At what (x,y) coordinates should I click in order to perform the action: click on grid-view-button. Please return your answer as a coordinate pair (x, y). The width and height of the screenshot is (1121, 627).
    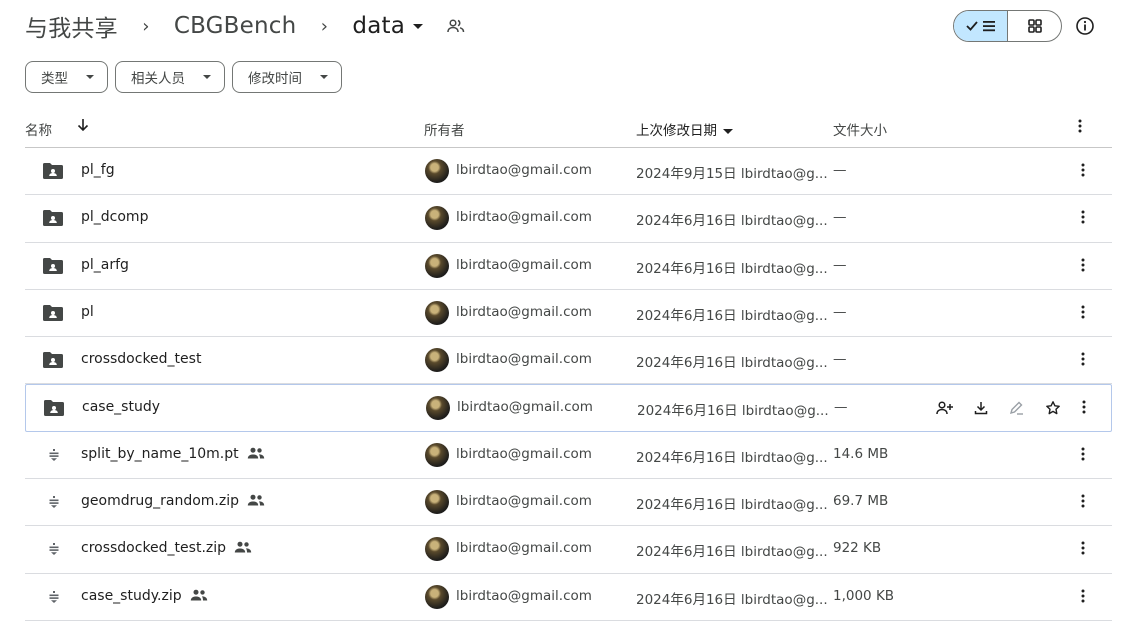
    Looking at the image, I should click on (1034, 26).